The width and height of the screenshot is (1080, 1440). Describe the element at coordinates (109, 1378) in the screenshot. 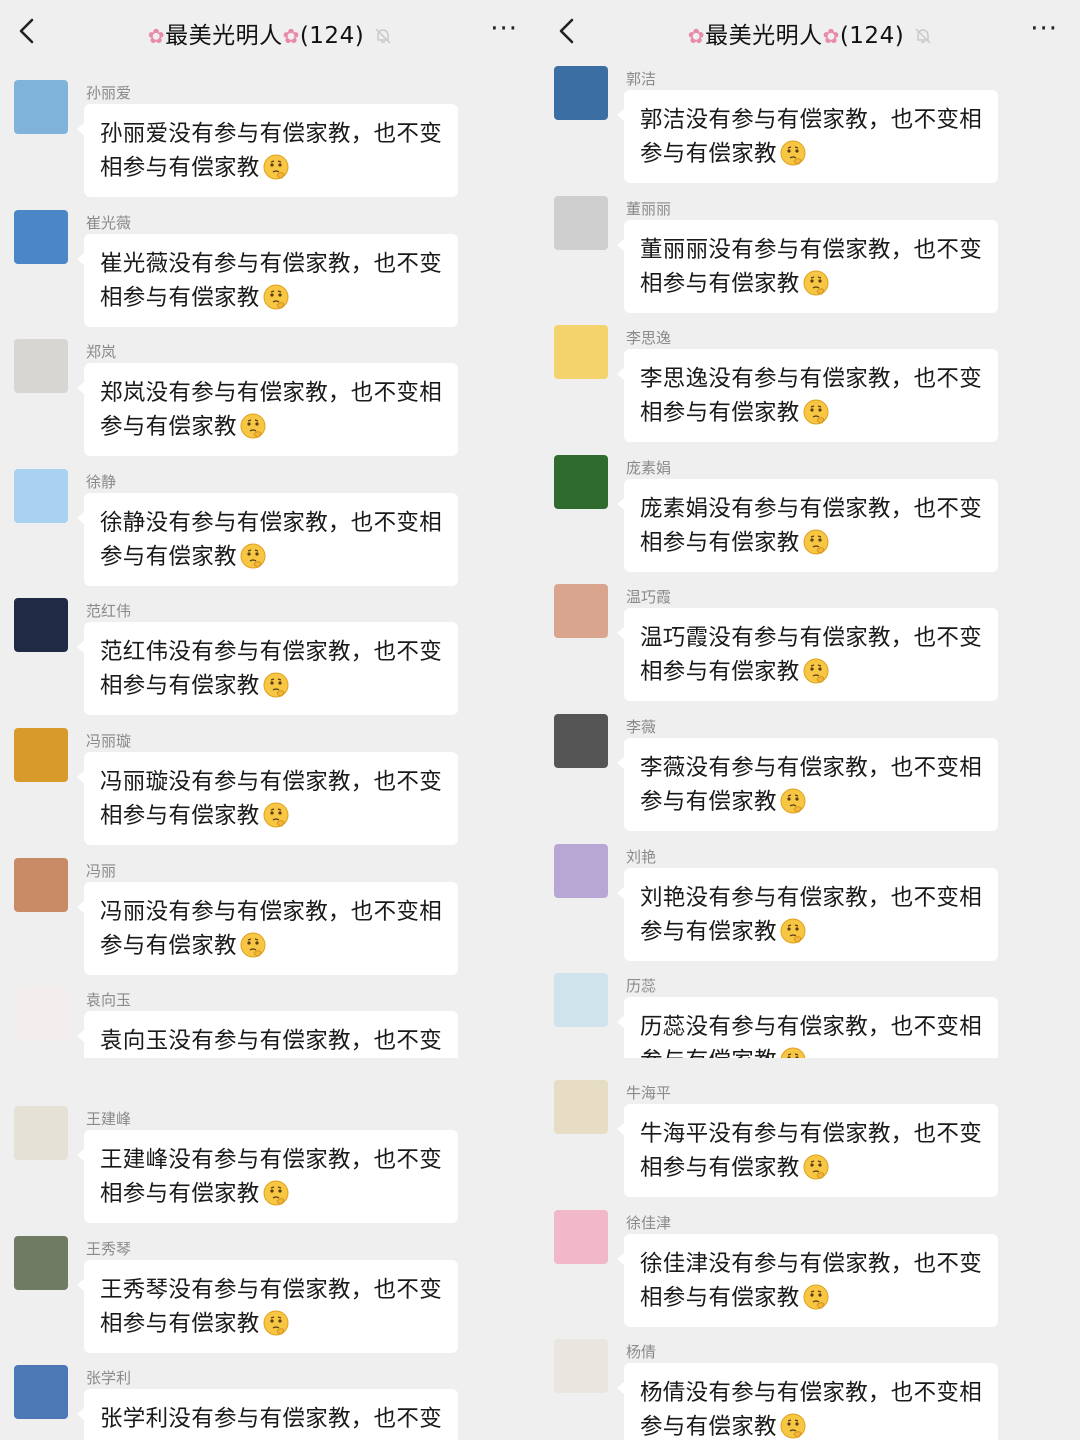

I see `sender-name: 张学利` at that location.